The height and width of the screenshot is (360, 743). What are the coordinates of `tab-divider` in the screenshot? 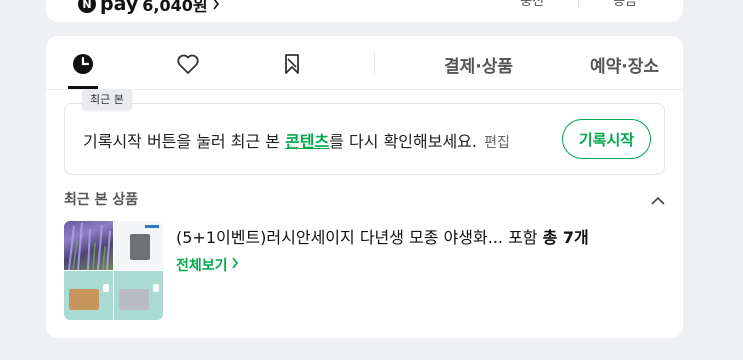 It's located at (374, 63).